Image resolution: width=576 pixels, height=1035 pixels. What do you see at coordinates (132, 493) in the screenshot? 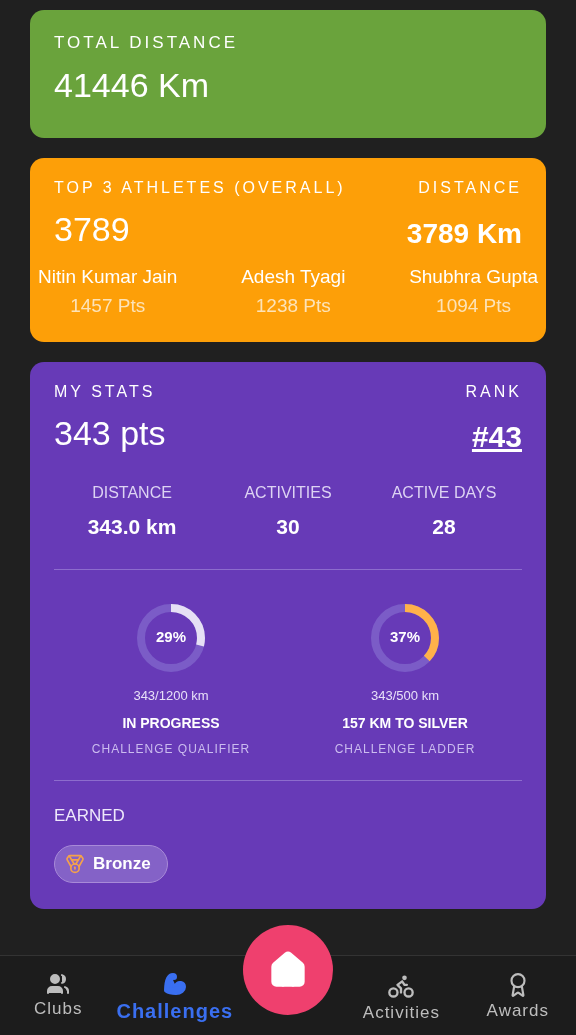
I see `stat-label: DISTANCE` at bounding box center [132, 493].